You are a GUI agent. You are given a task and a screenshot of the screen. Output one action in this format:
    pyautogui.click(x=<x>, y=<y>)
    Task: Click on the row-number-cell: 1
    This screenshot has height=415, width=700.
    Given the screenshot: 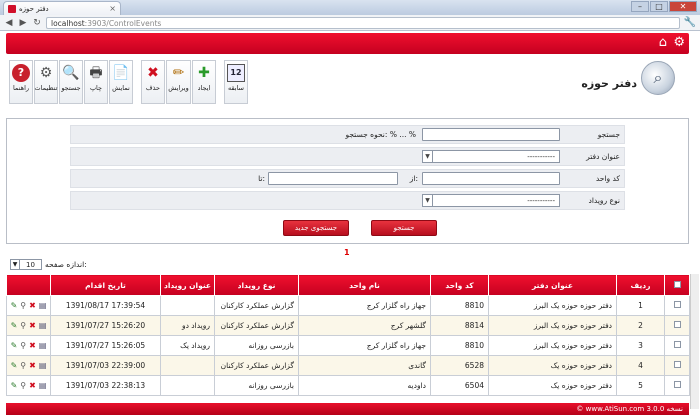 What is the action you would take?
    pyautogui.click(x=640, y=305)
    